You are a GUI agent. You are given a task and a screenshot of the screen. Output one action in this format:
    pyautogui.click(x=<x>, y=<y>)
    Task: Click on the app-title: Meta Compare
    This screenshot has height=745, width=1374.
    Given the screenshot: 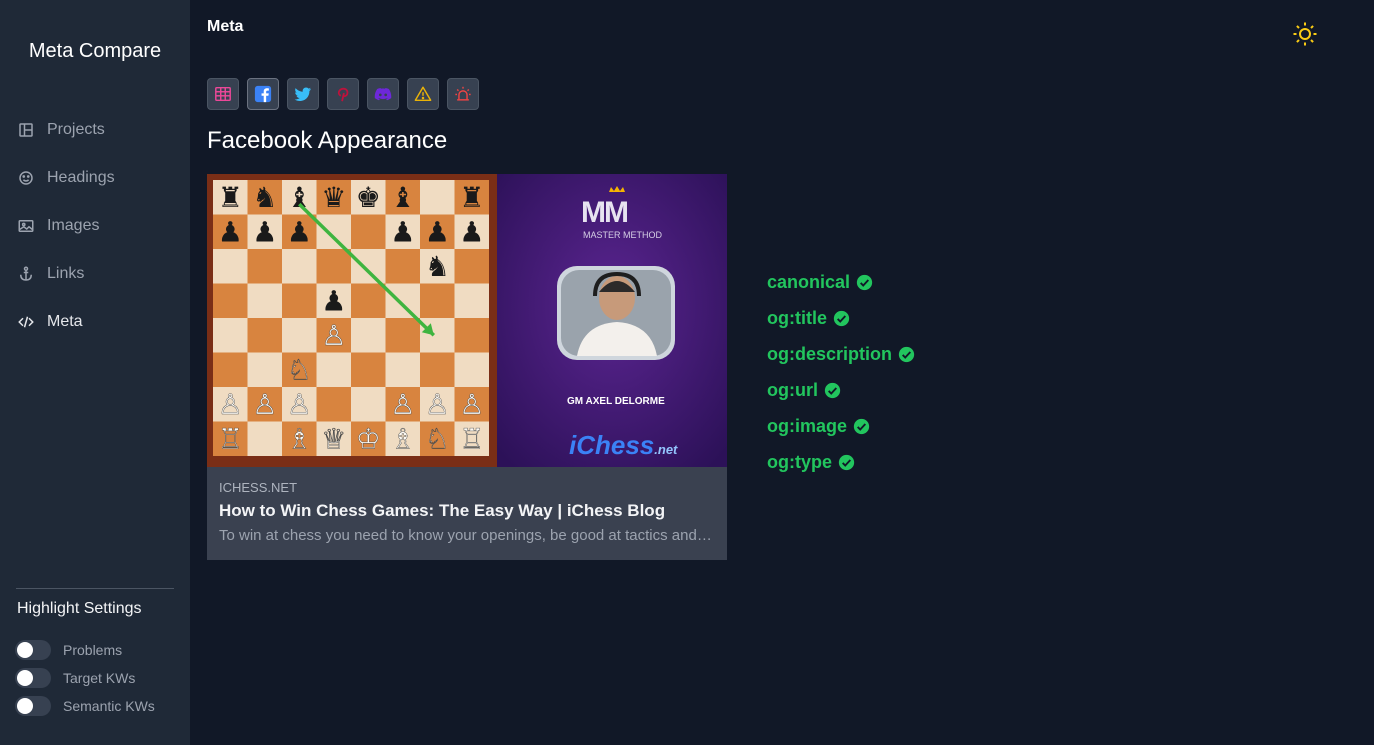 What is the action you would take?
    pyautogui.click(x=95, y=51)
    